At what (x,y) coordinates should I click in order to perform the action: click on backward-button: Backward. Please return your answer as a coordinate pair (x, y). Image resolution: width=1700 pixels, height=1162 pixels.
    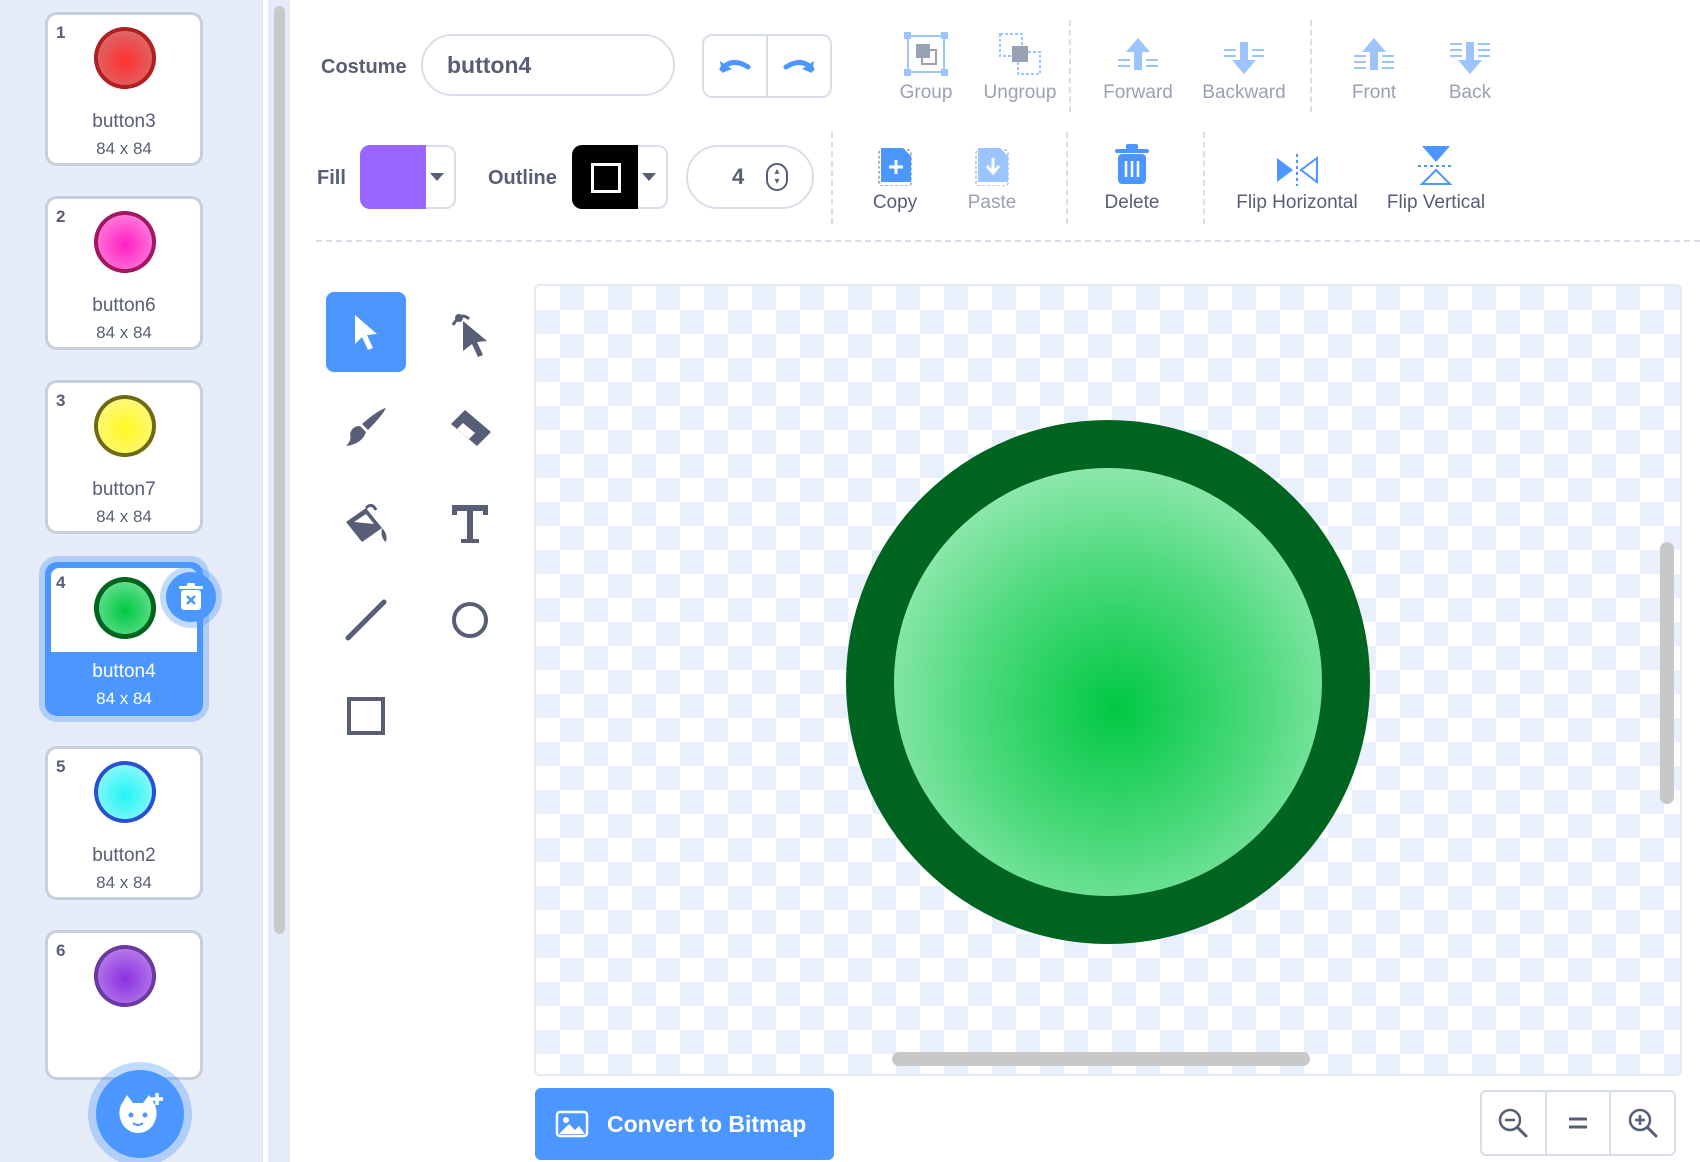
    Looking at the image, I should click on (1244, 66).